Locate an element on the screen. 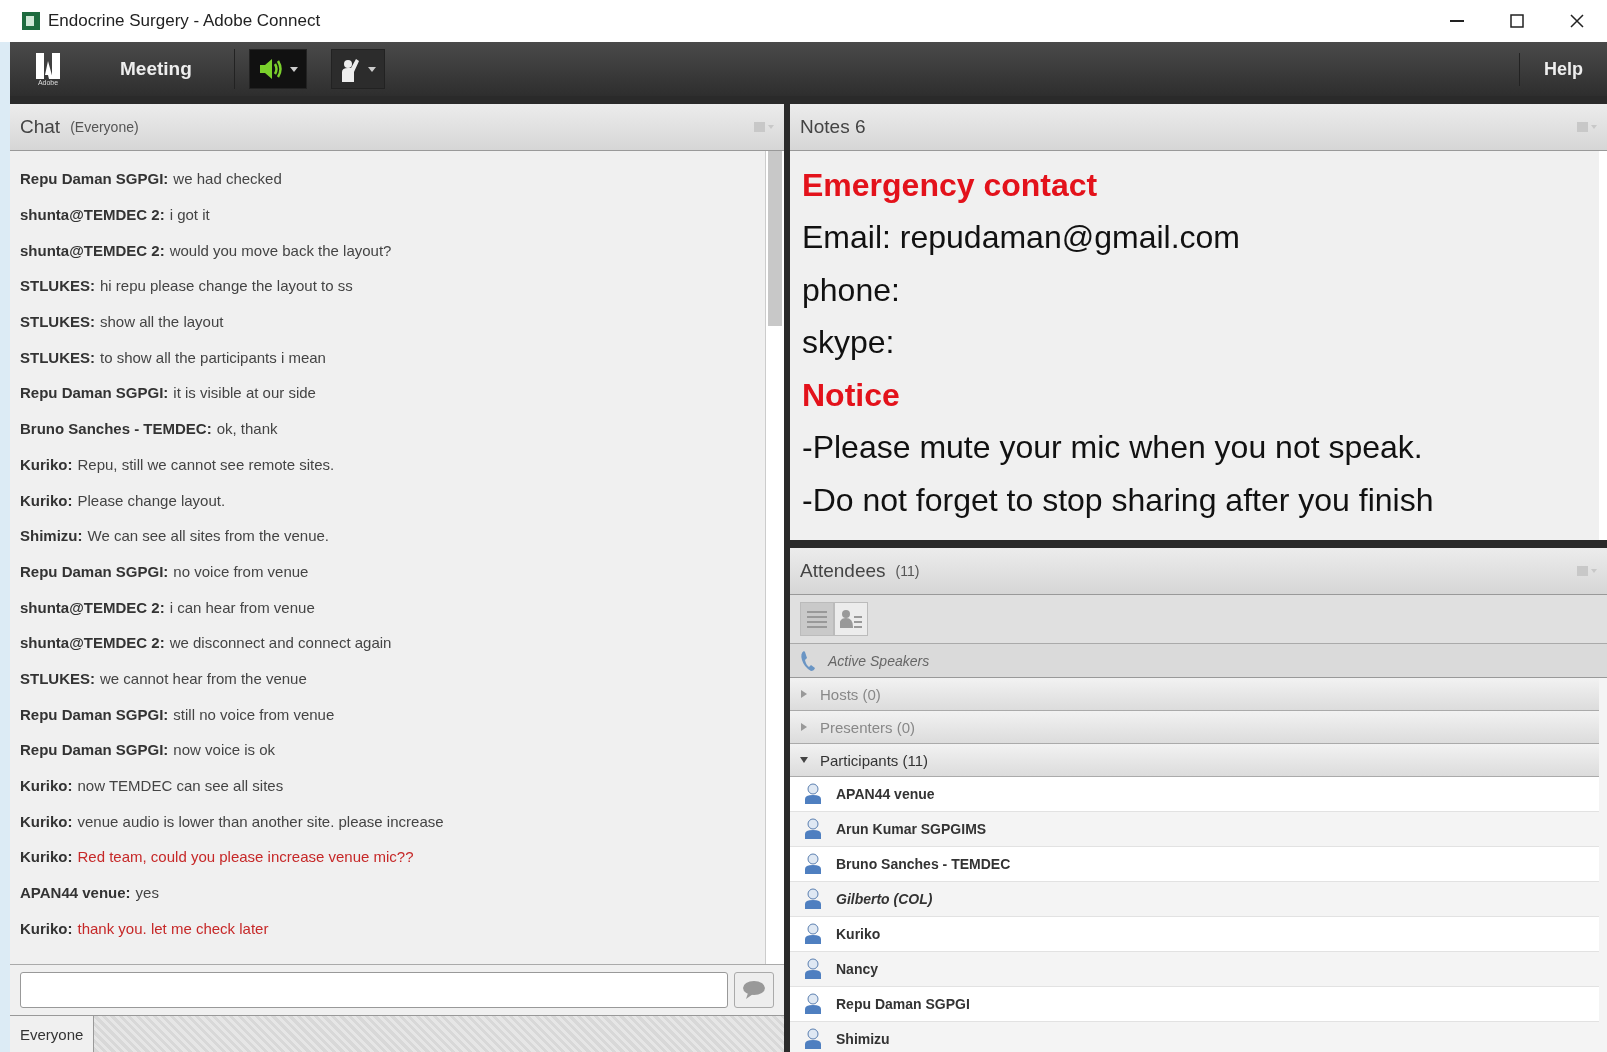 The width and height of the screenshot is (1607, 1052). participant-name: Nancy is located at coordinates (857, 969).